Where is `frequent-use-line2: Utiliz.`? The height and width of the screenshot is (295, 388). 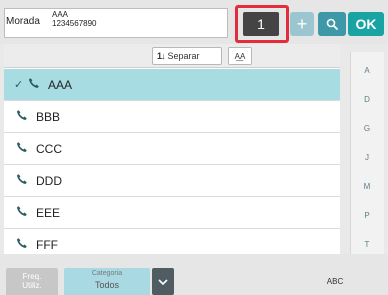
frequent-use-line2: Utiliz. is located at coordinates (32, 285).